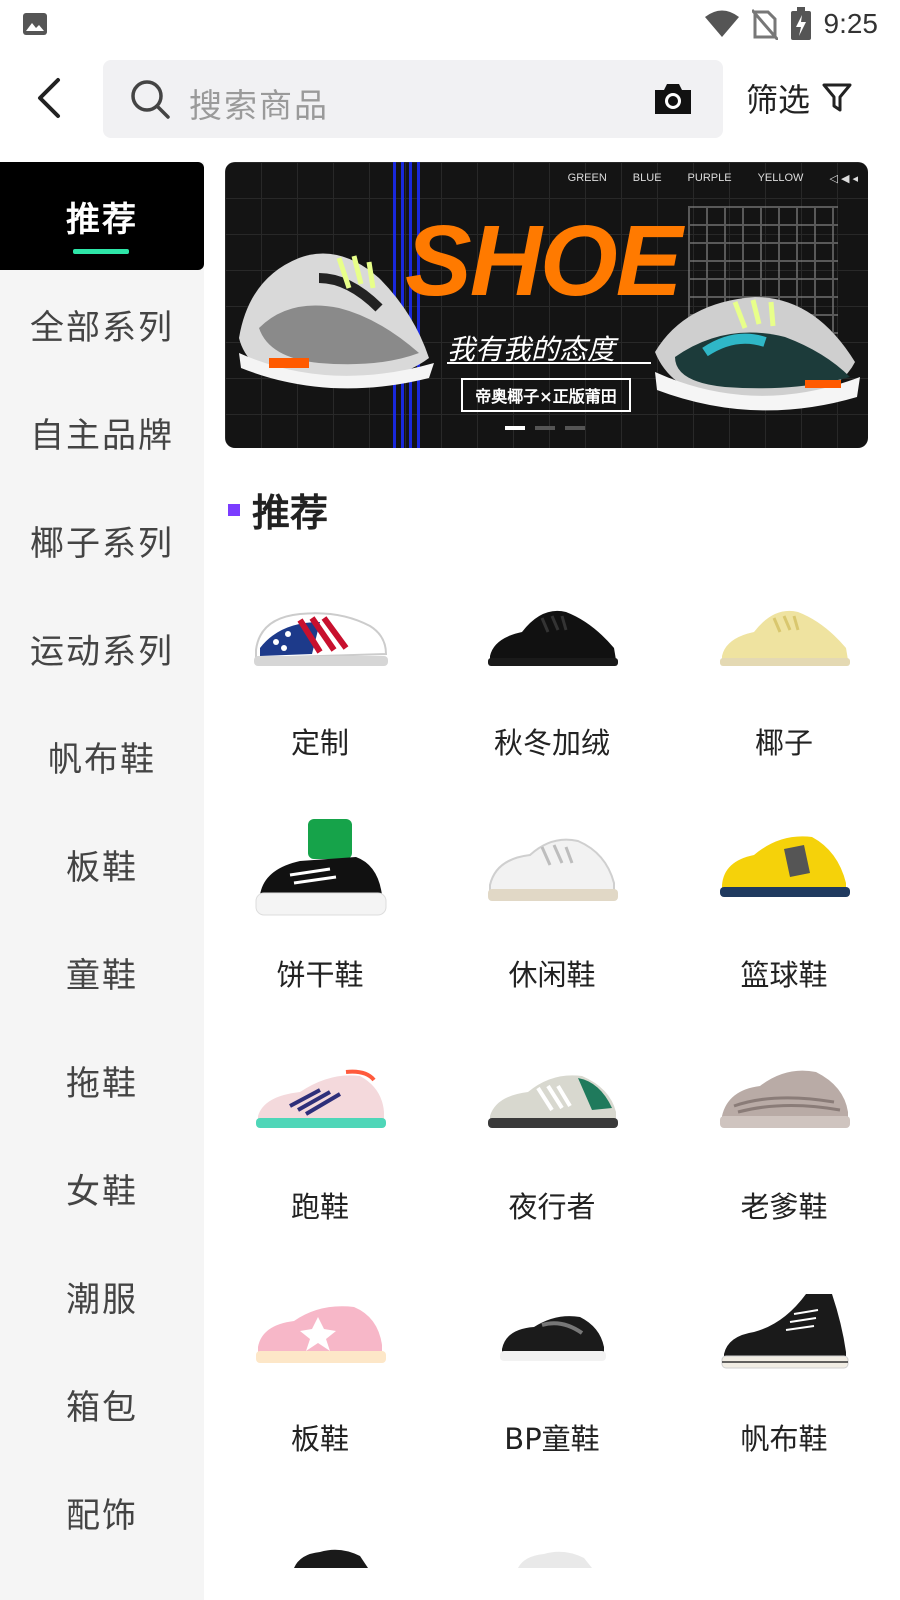 The width and height of the screenshot is (900, 1600). I want to click on carousel-indicator, so click(545, 428).